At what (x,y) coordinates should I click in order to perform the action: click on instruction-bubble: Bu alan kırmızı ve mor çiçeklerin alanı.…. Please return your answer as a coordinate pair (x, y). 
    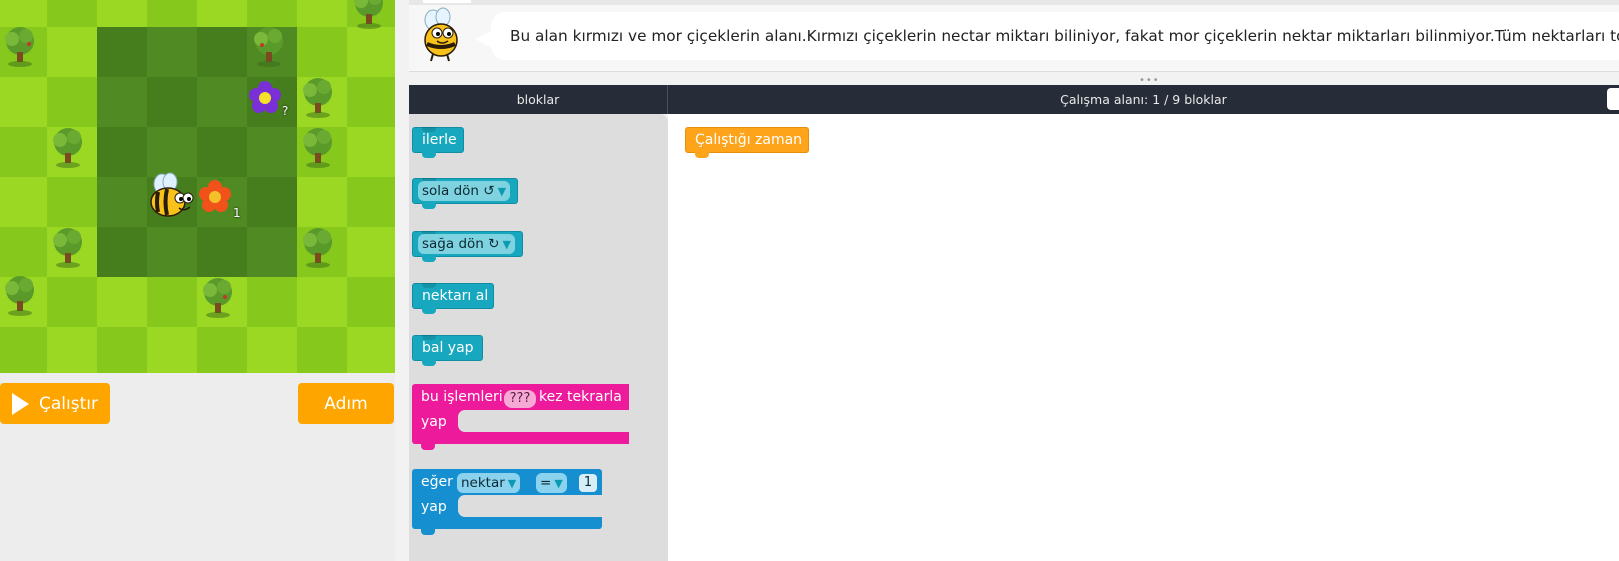
    Looking at the image, I should click on (1055, 36).